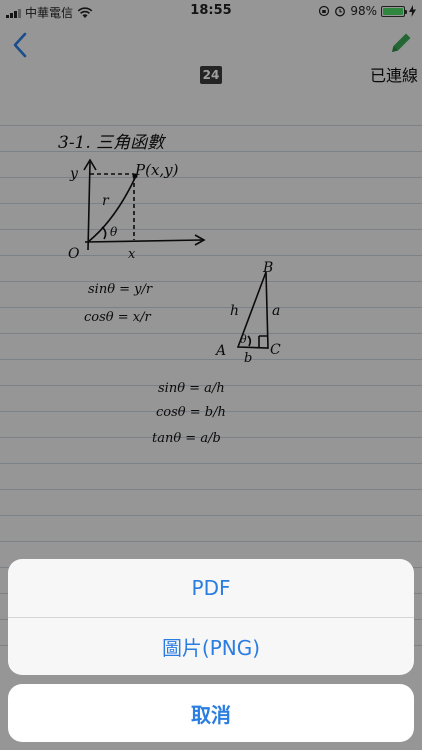  I want to click on cancel-button: 取消, so click(211, 713).